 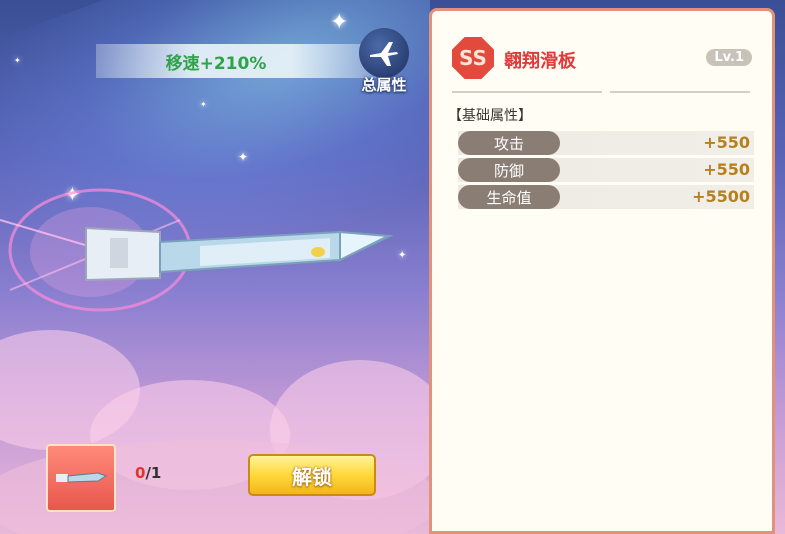 I want to click on airplane-icon, so click(x=384, y=53).